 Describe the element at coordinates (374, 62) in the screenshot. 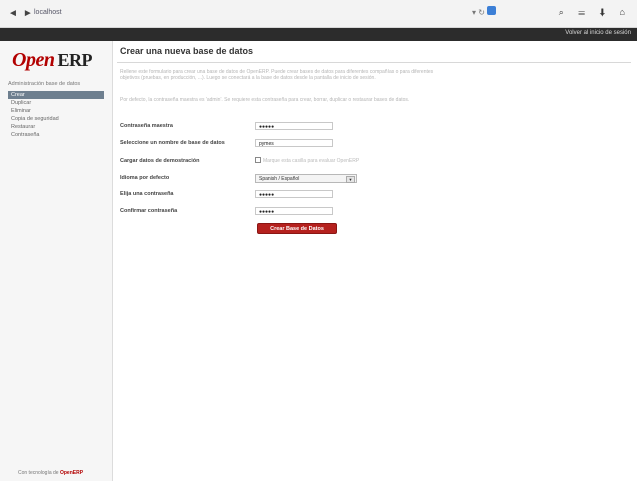

I see `title-divider` at that location.